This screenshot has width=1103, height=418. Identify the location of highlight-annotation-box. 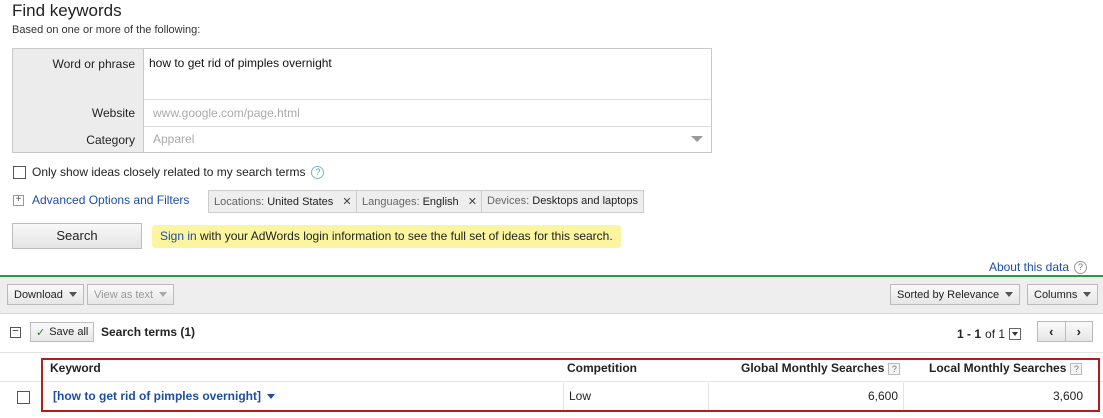
(570, 385).